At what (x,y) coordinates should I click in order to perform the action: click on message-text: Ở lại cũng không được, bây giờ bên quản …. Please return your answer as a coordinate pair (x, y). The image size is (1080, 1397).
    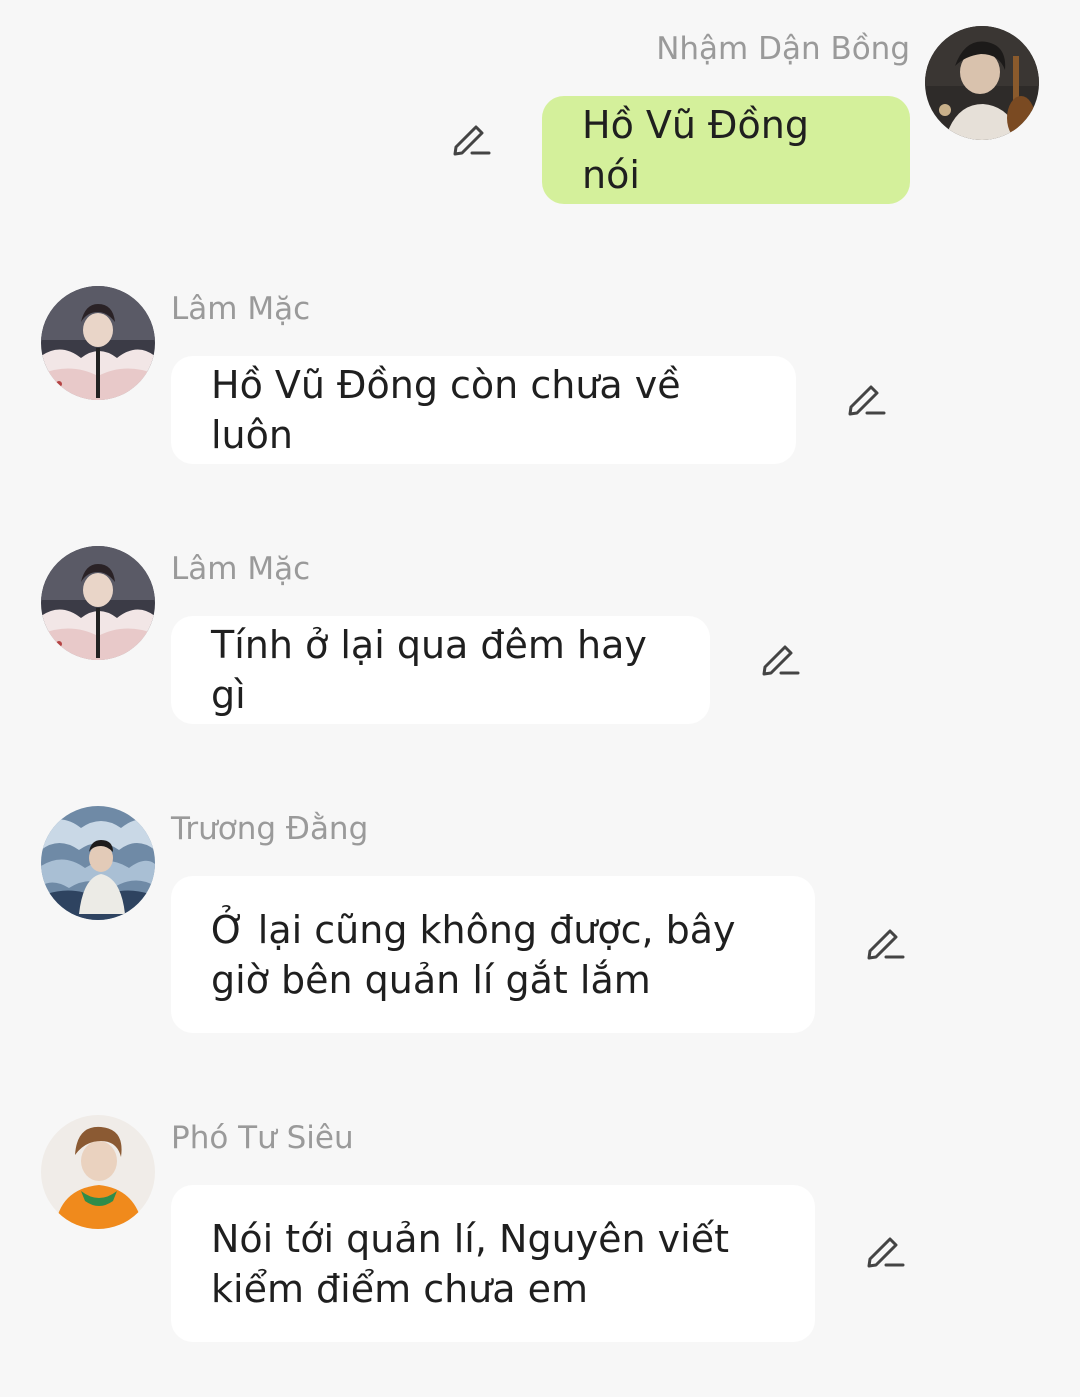
    Looking at the image, I should click on (473, 954).